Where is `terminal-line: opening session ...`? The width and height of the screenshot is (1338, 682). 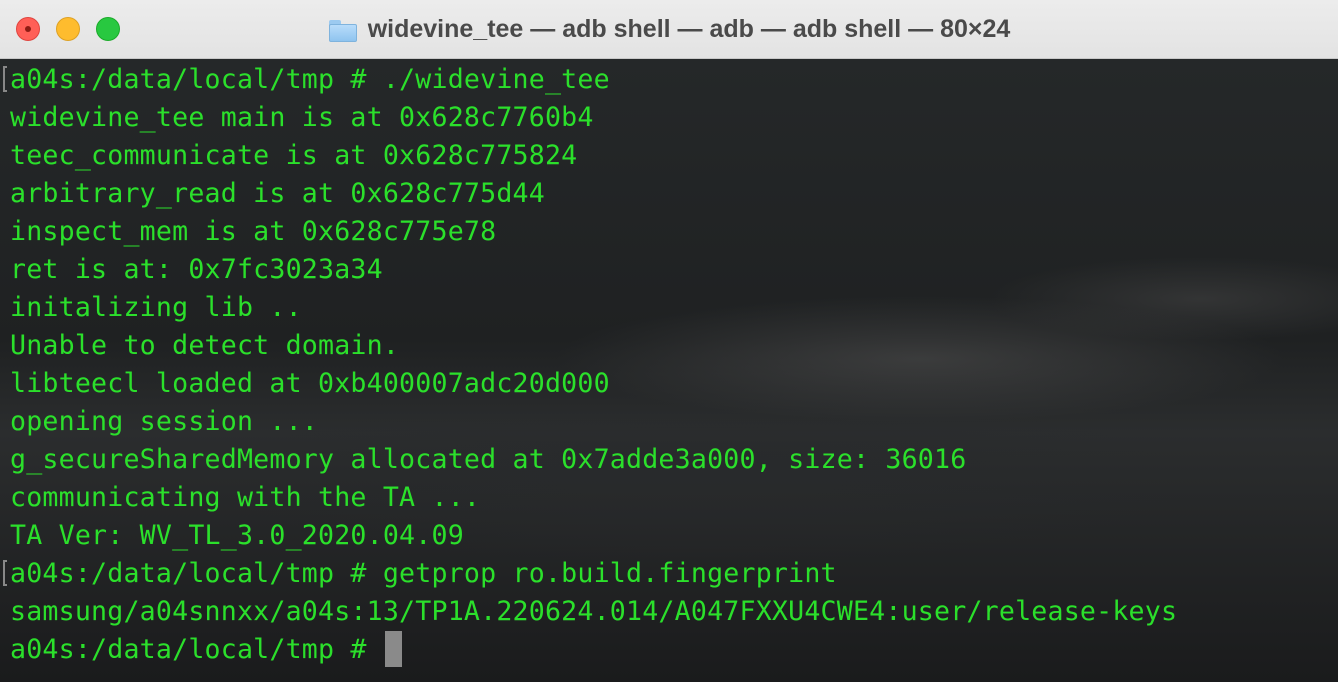
terminal-line: opening session ... is located at coordinates (164, 421).